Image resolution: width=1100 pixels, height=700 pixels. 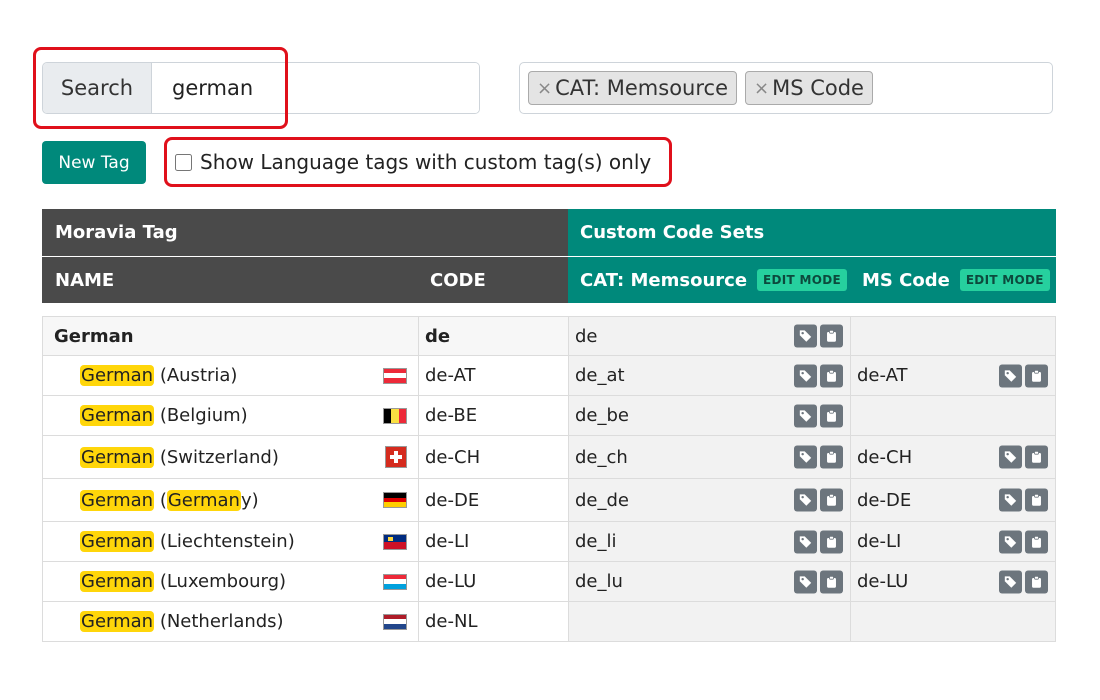 I want to click on name-cell: German (Austria), so click(x=230, y=375).